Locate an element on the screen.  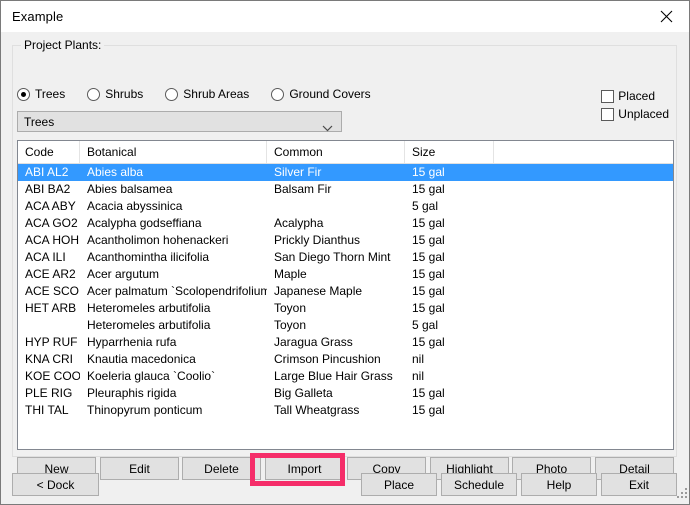
plant-type-radio-group: Trees Shrubs Shrub Areas Ground Covers is located at coordinates (203, 94).